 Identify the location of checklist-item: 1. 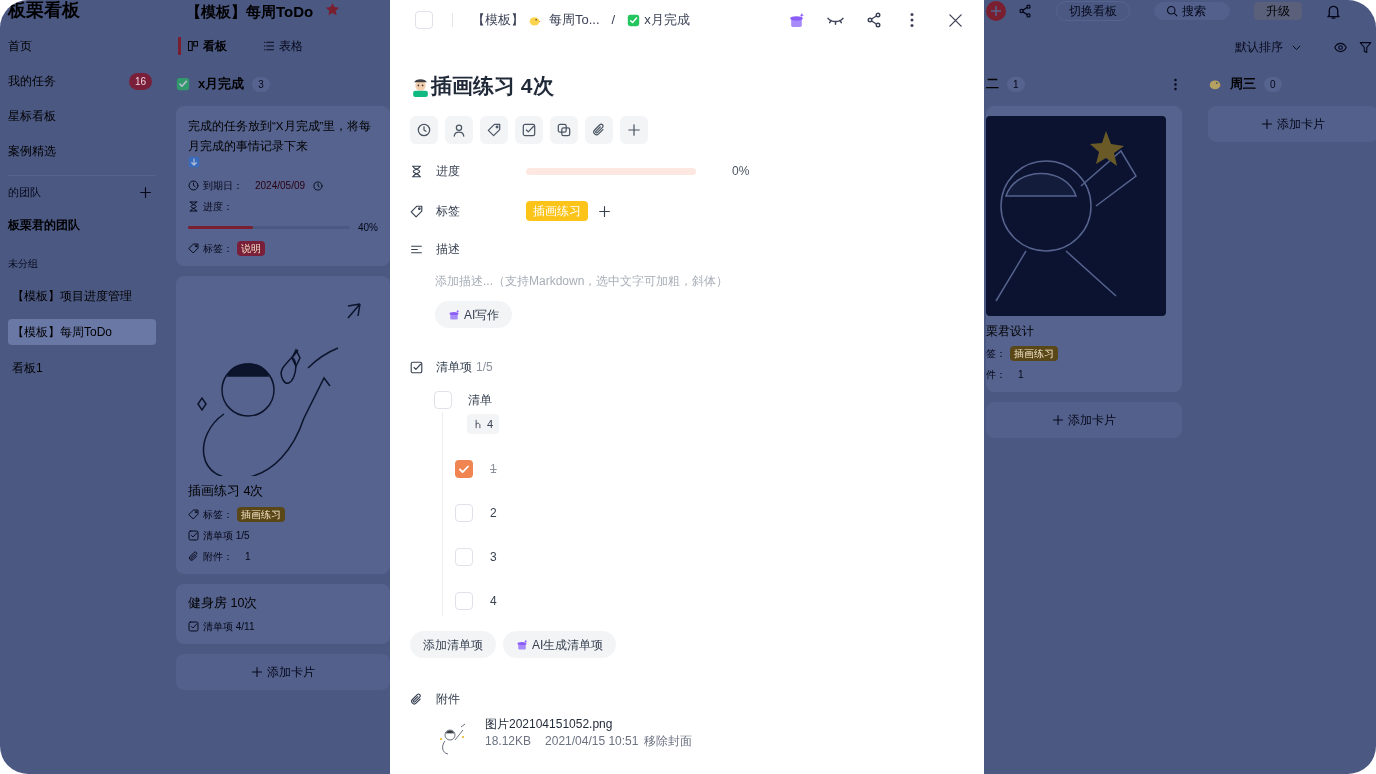
(493, 469).